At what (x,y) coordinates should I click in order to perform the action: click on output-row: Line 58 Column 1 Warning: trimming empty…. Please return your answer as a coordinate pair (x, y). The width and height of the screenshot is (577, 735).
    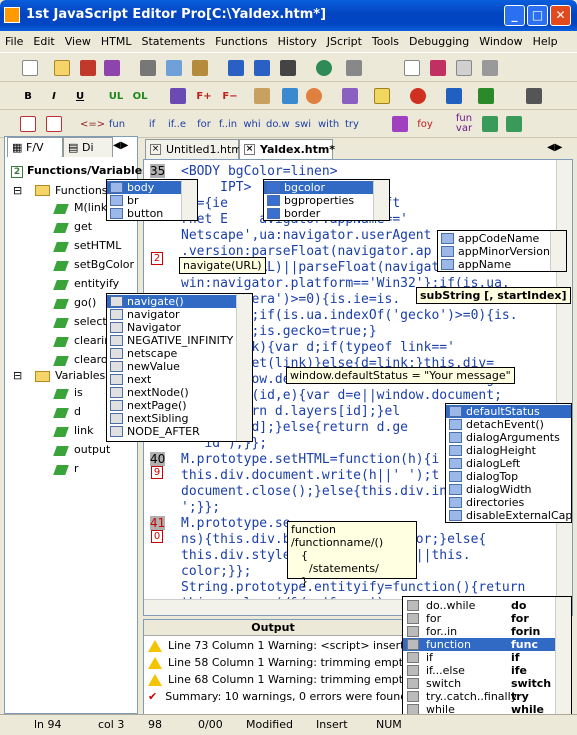
    Looking at the image, I should click on (293, 662).